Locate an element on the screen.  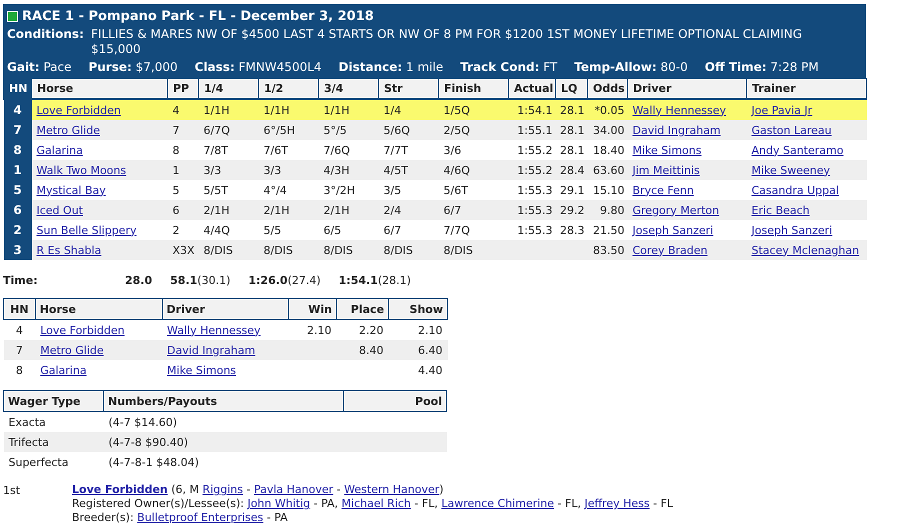
table-cell: 1/4 is located at coordinates (393, 110).